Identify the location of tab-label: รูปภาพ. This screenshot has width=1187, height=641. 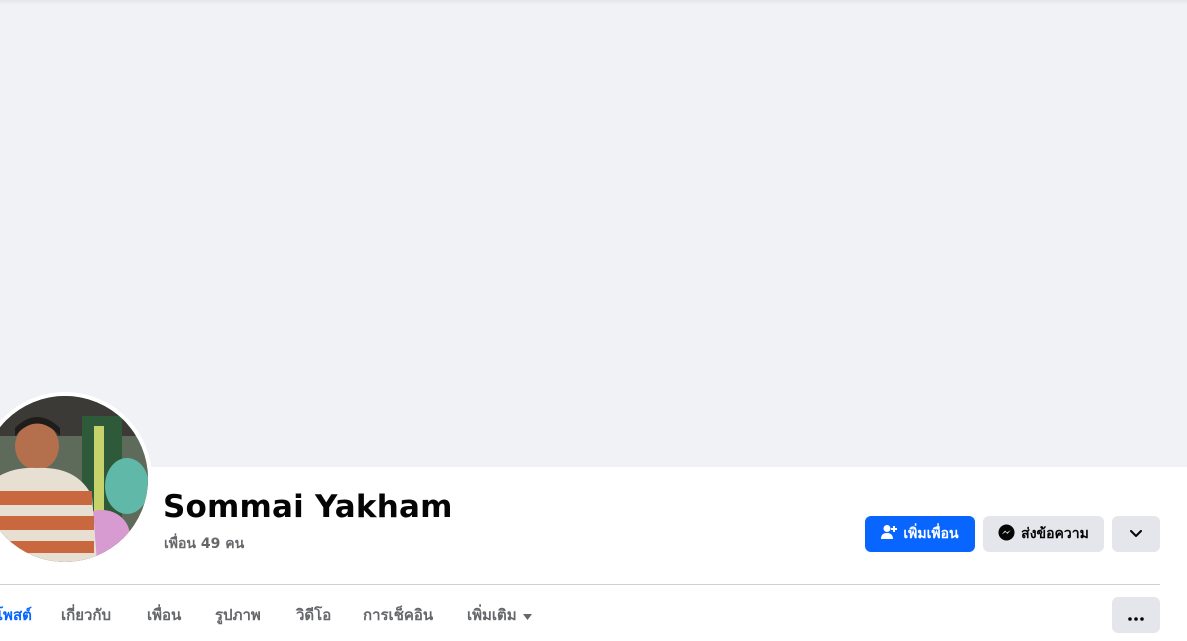
(238, 615).